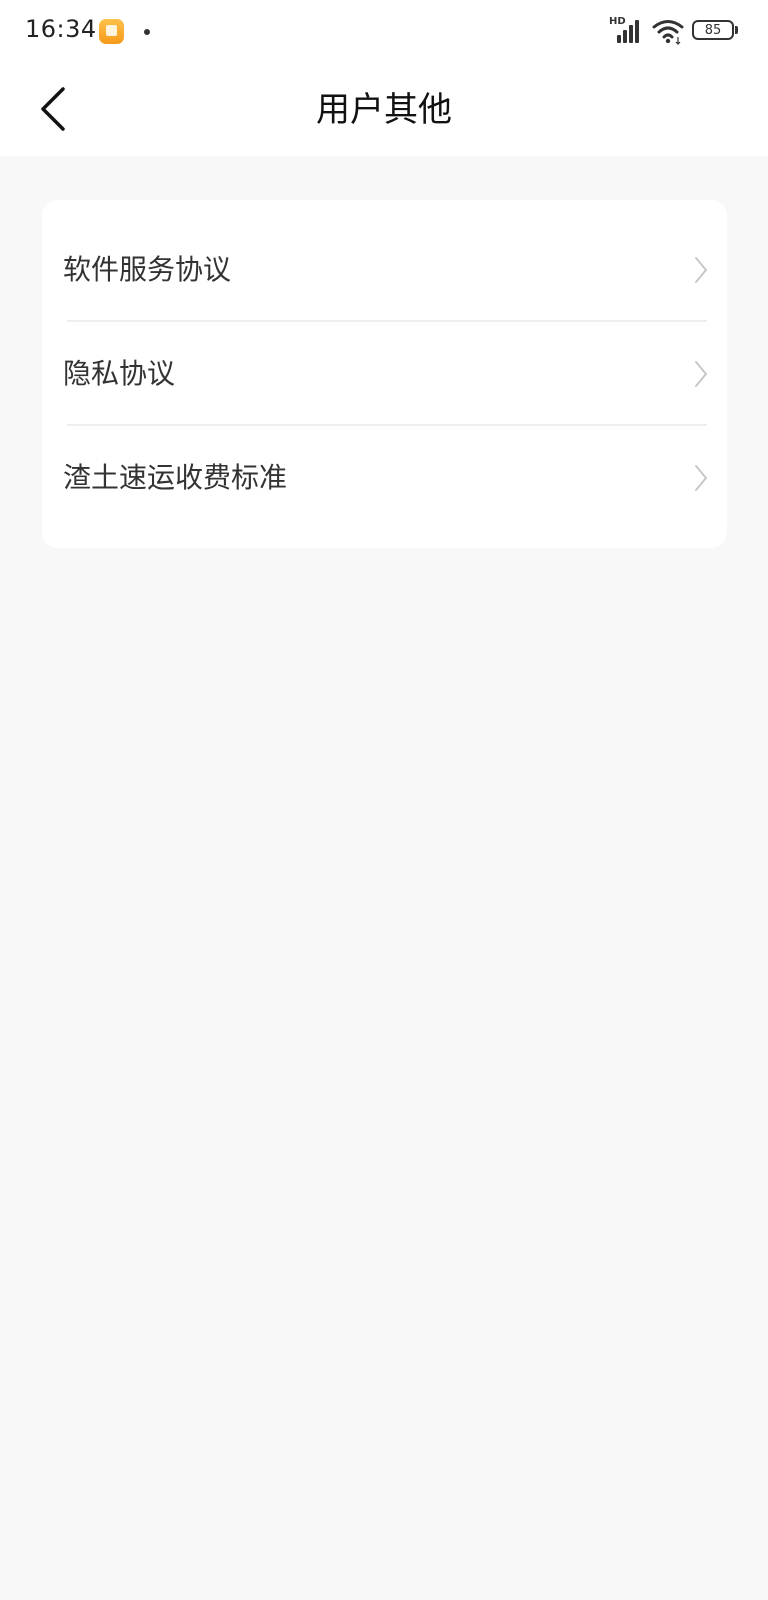  Describe the element at coordinates (384, 270) in the screenshot. I see `menu-item-software-service-agreement: 软件服务协议` at that location.